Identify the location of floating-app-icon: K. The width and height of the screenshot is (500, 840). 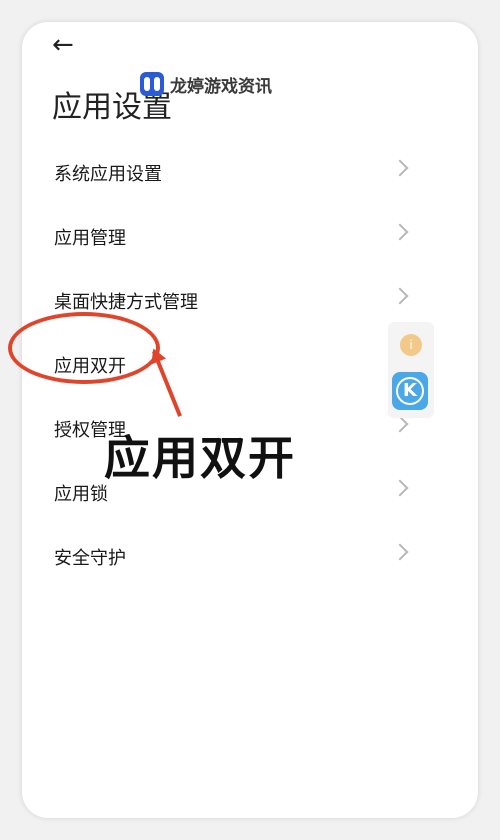
(410, 391).